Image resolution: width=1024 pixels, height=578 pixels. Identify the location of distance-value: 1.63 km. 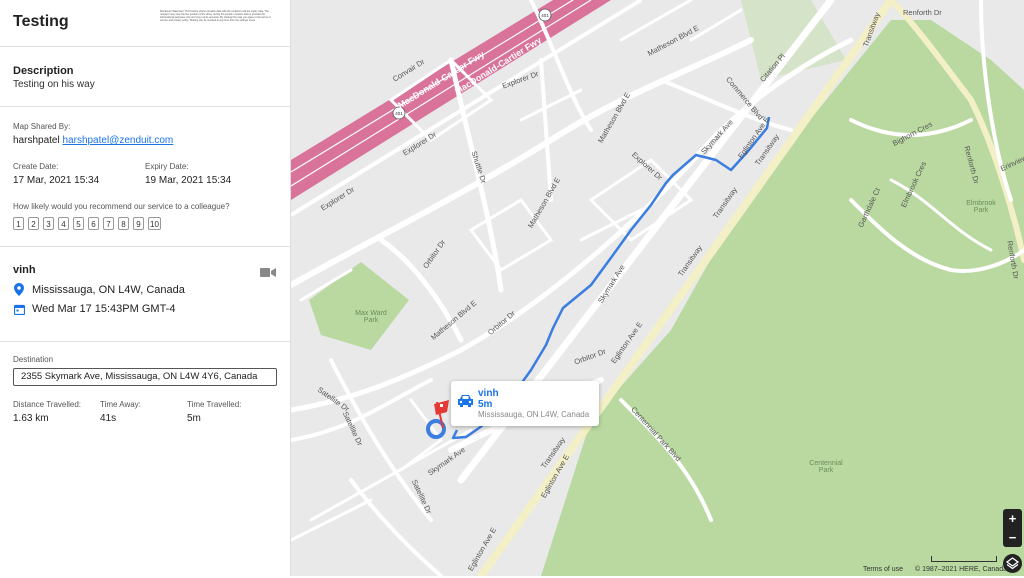
(31, 418).